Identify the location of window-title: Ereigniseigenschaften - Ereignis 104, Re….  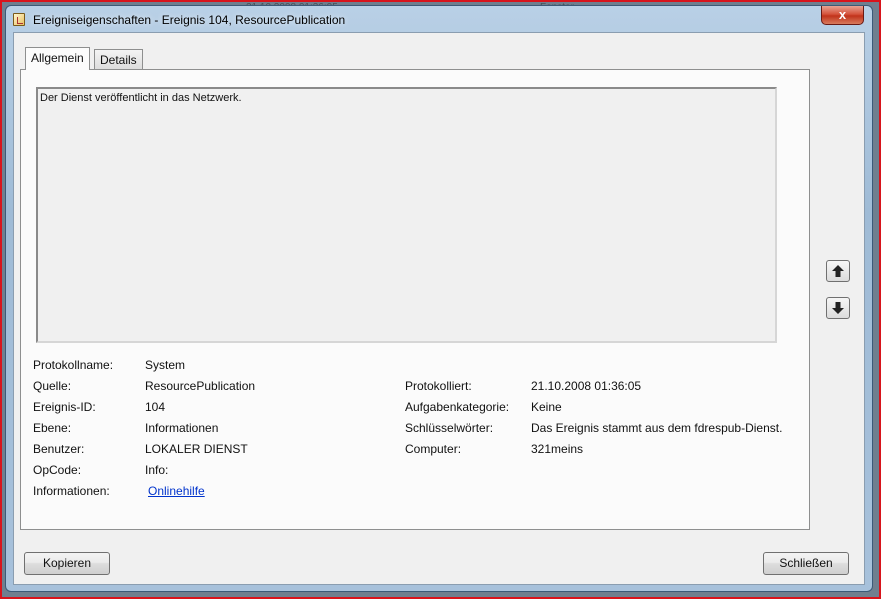
(189, 20).